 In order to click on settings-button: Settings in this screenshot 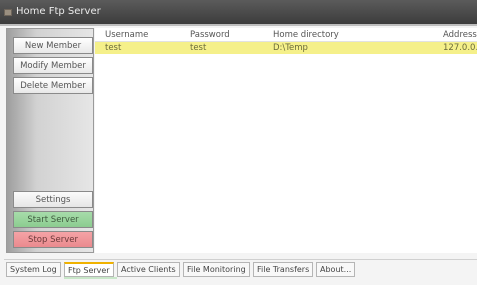, I will do `click(53, 199)`.